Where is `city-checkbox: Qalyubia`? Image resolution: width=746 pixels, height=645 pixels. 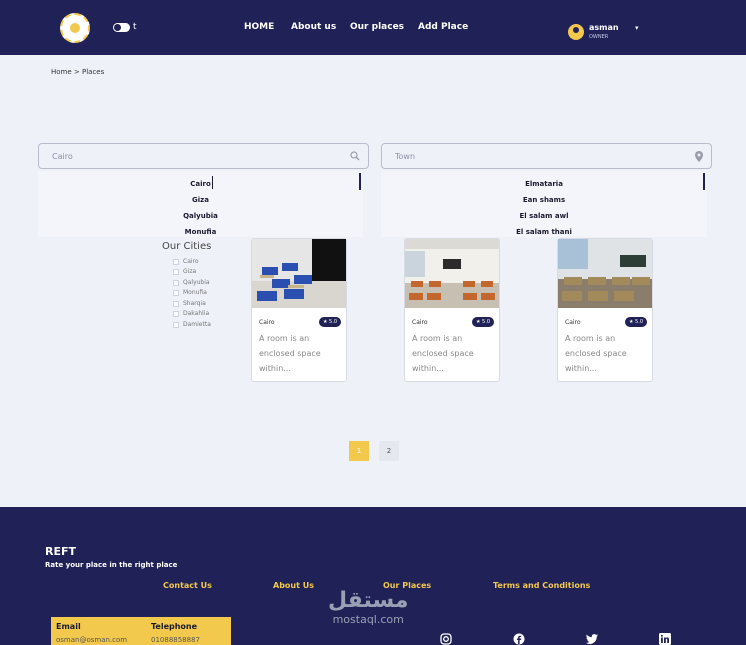
city-checkbox: Qalyubia is located at coordinates (191, 282).